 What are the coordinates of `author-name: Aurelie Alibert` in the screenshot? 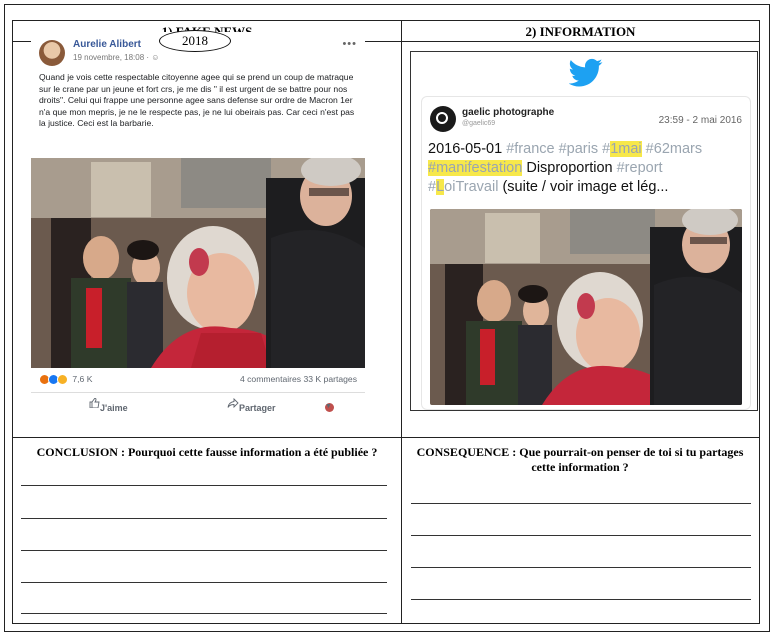 It's located at (107, 44).